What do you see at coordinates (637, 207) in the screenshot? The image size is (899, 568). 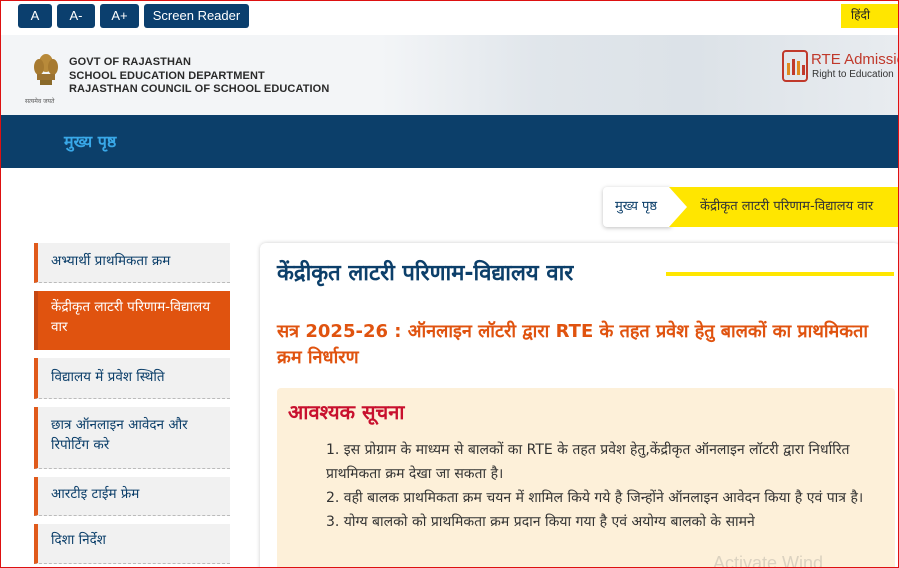 I see `breadcrumb-home-link: मुख्य पृष्ठ` at bounding box center [637, 207].